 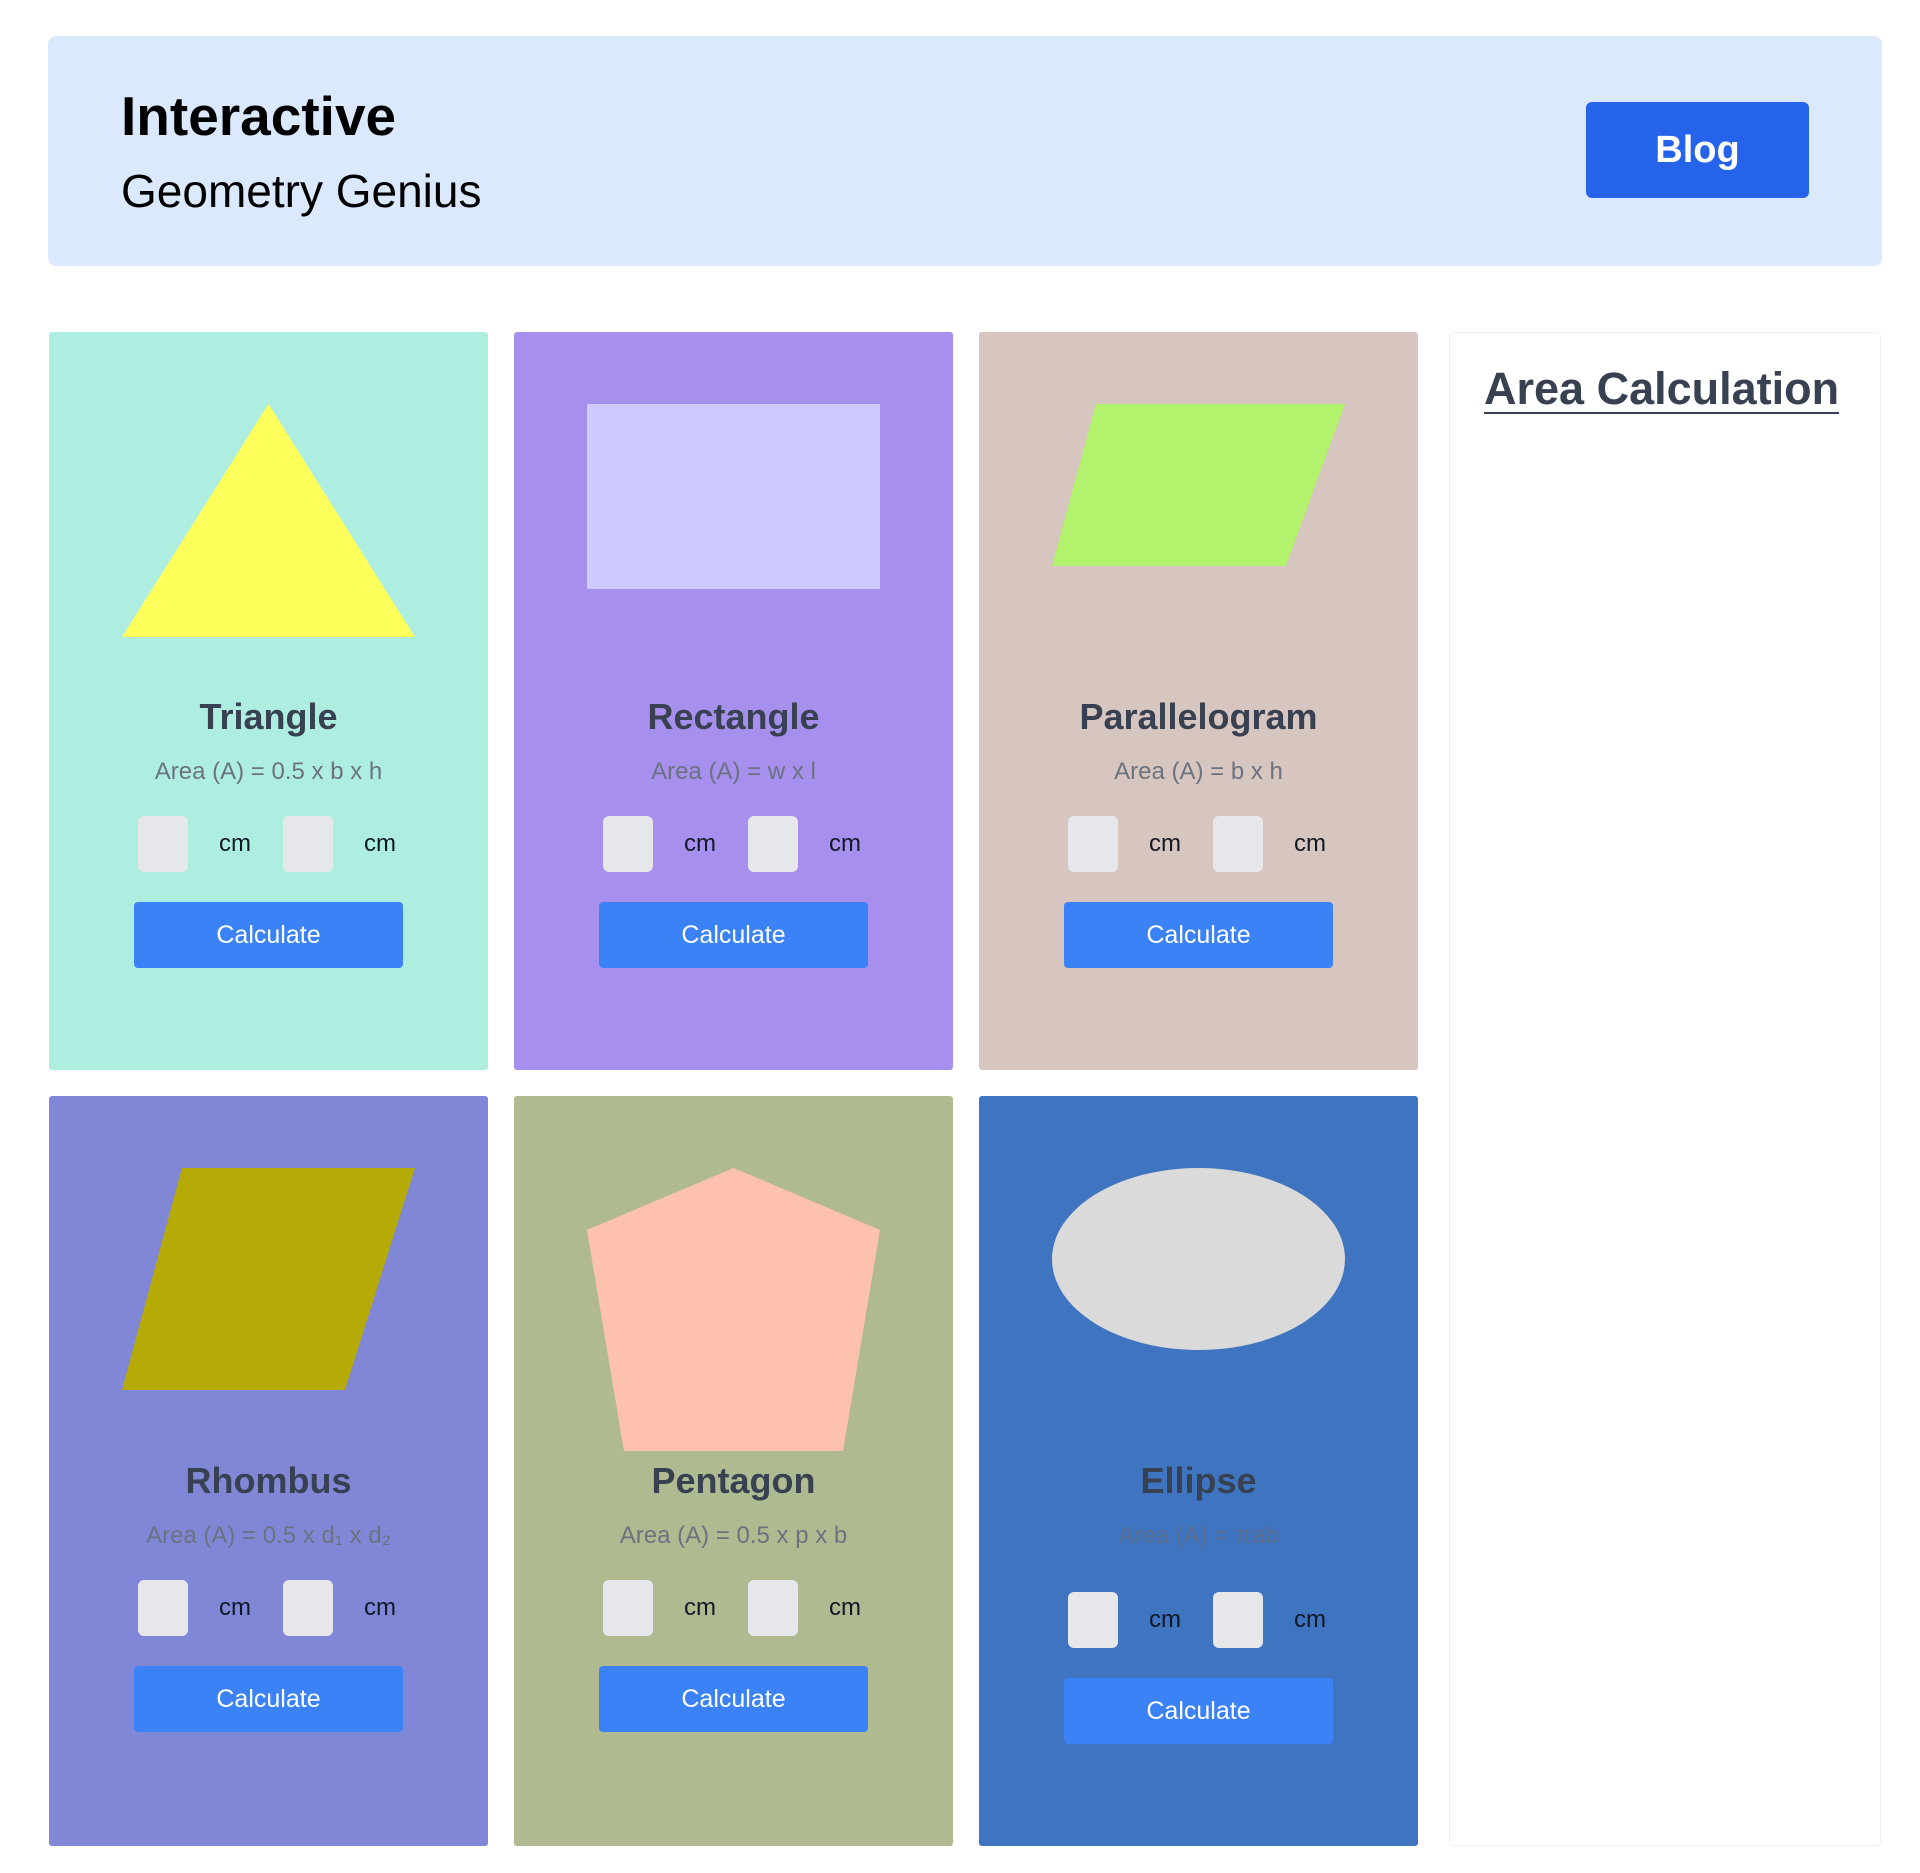 What do you see at coordinates (733, 716) in the screenshot?
I see `card-title: Rectangle` at bounding box center [733, 716].